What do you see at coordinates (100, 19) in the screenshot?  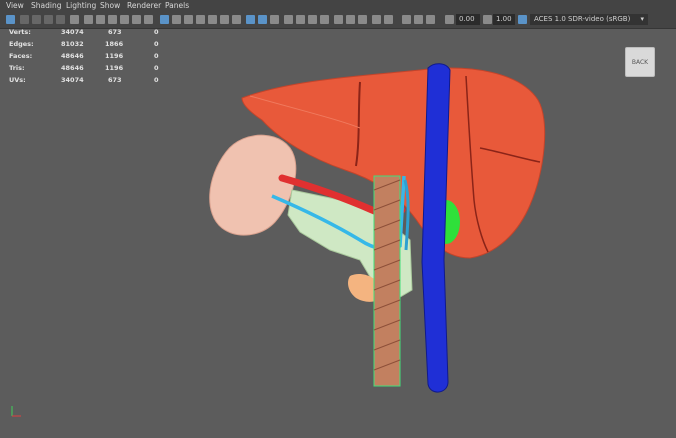 I see `film-gate-icon` at bounding box center [100, 19].